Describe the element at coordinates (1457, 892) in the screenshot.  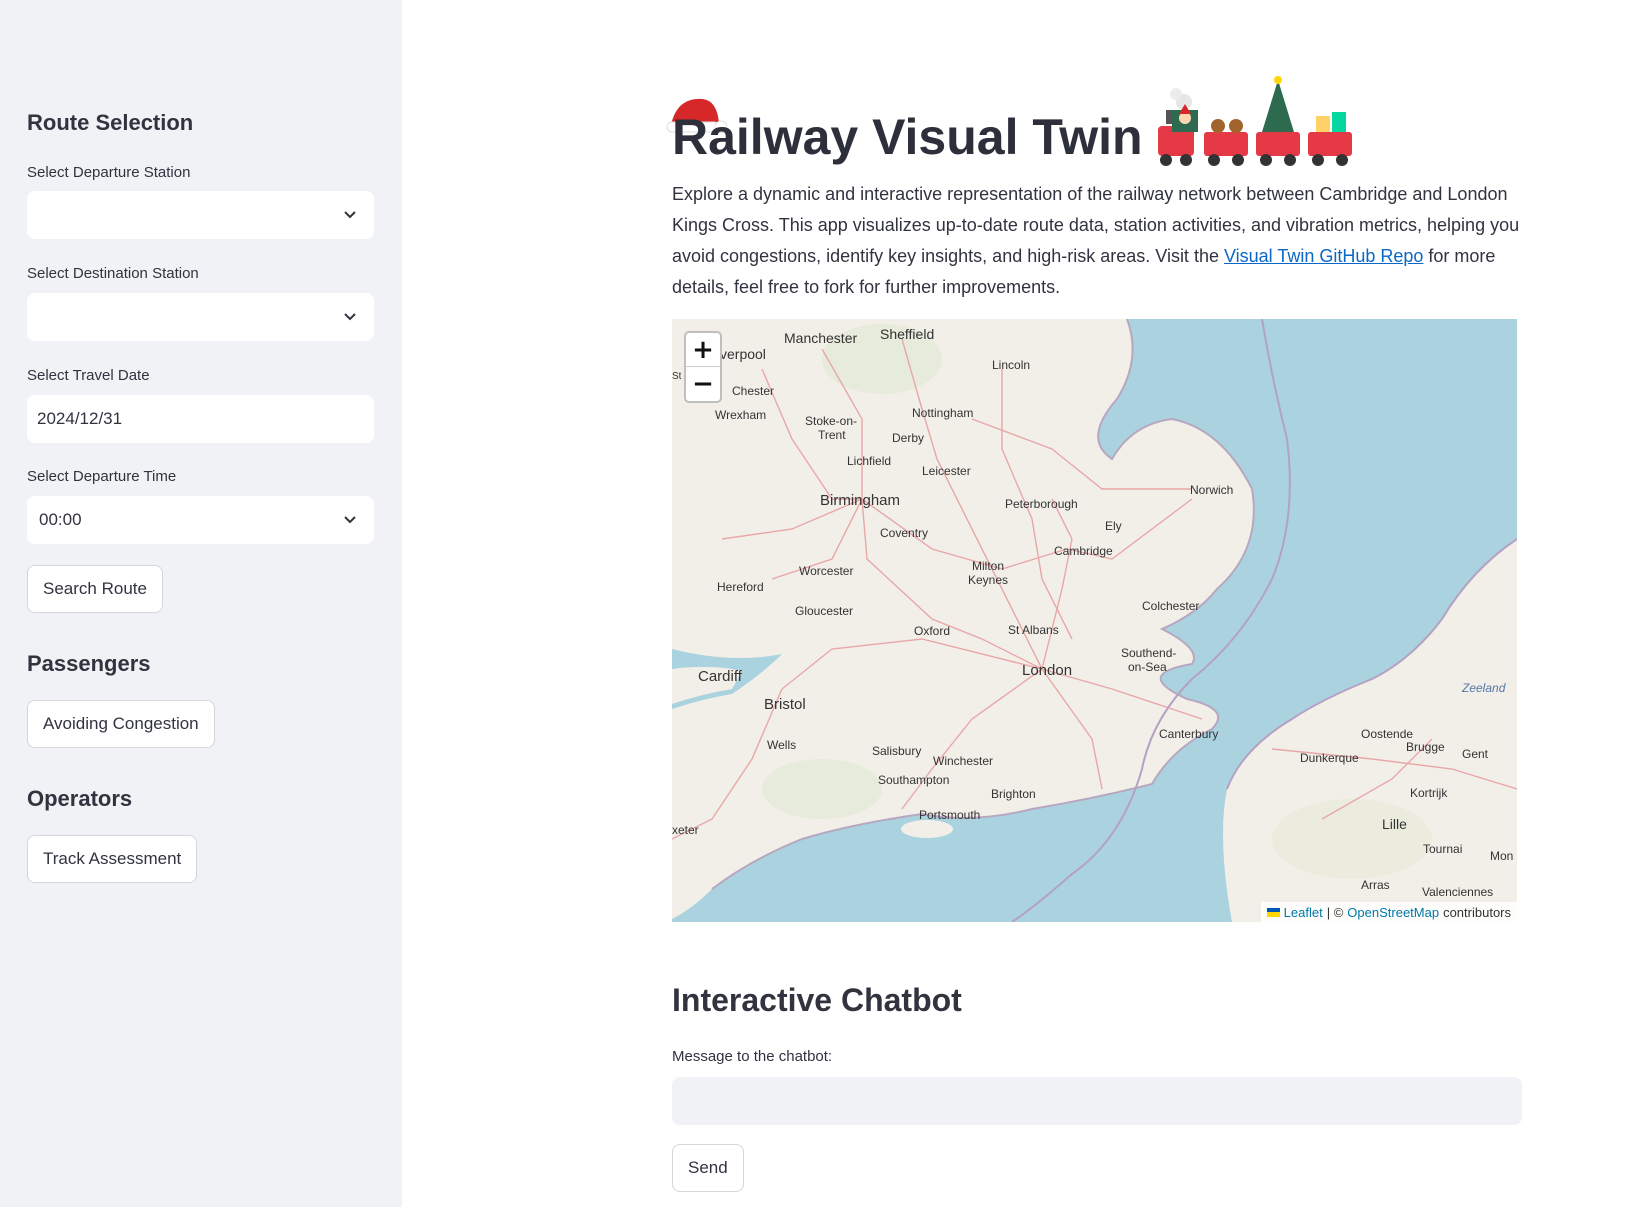
I see `map-label-valenciennes: Valenciennes` at that location.